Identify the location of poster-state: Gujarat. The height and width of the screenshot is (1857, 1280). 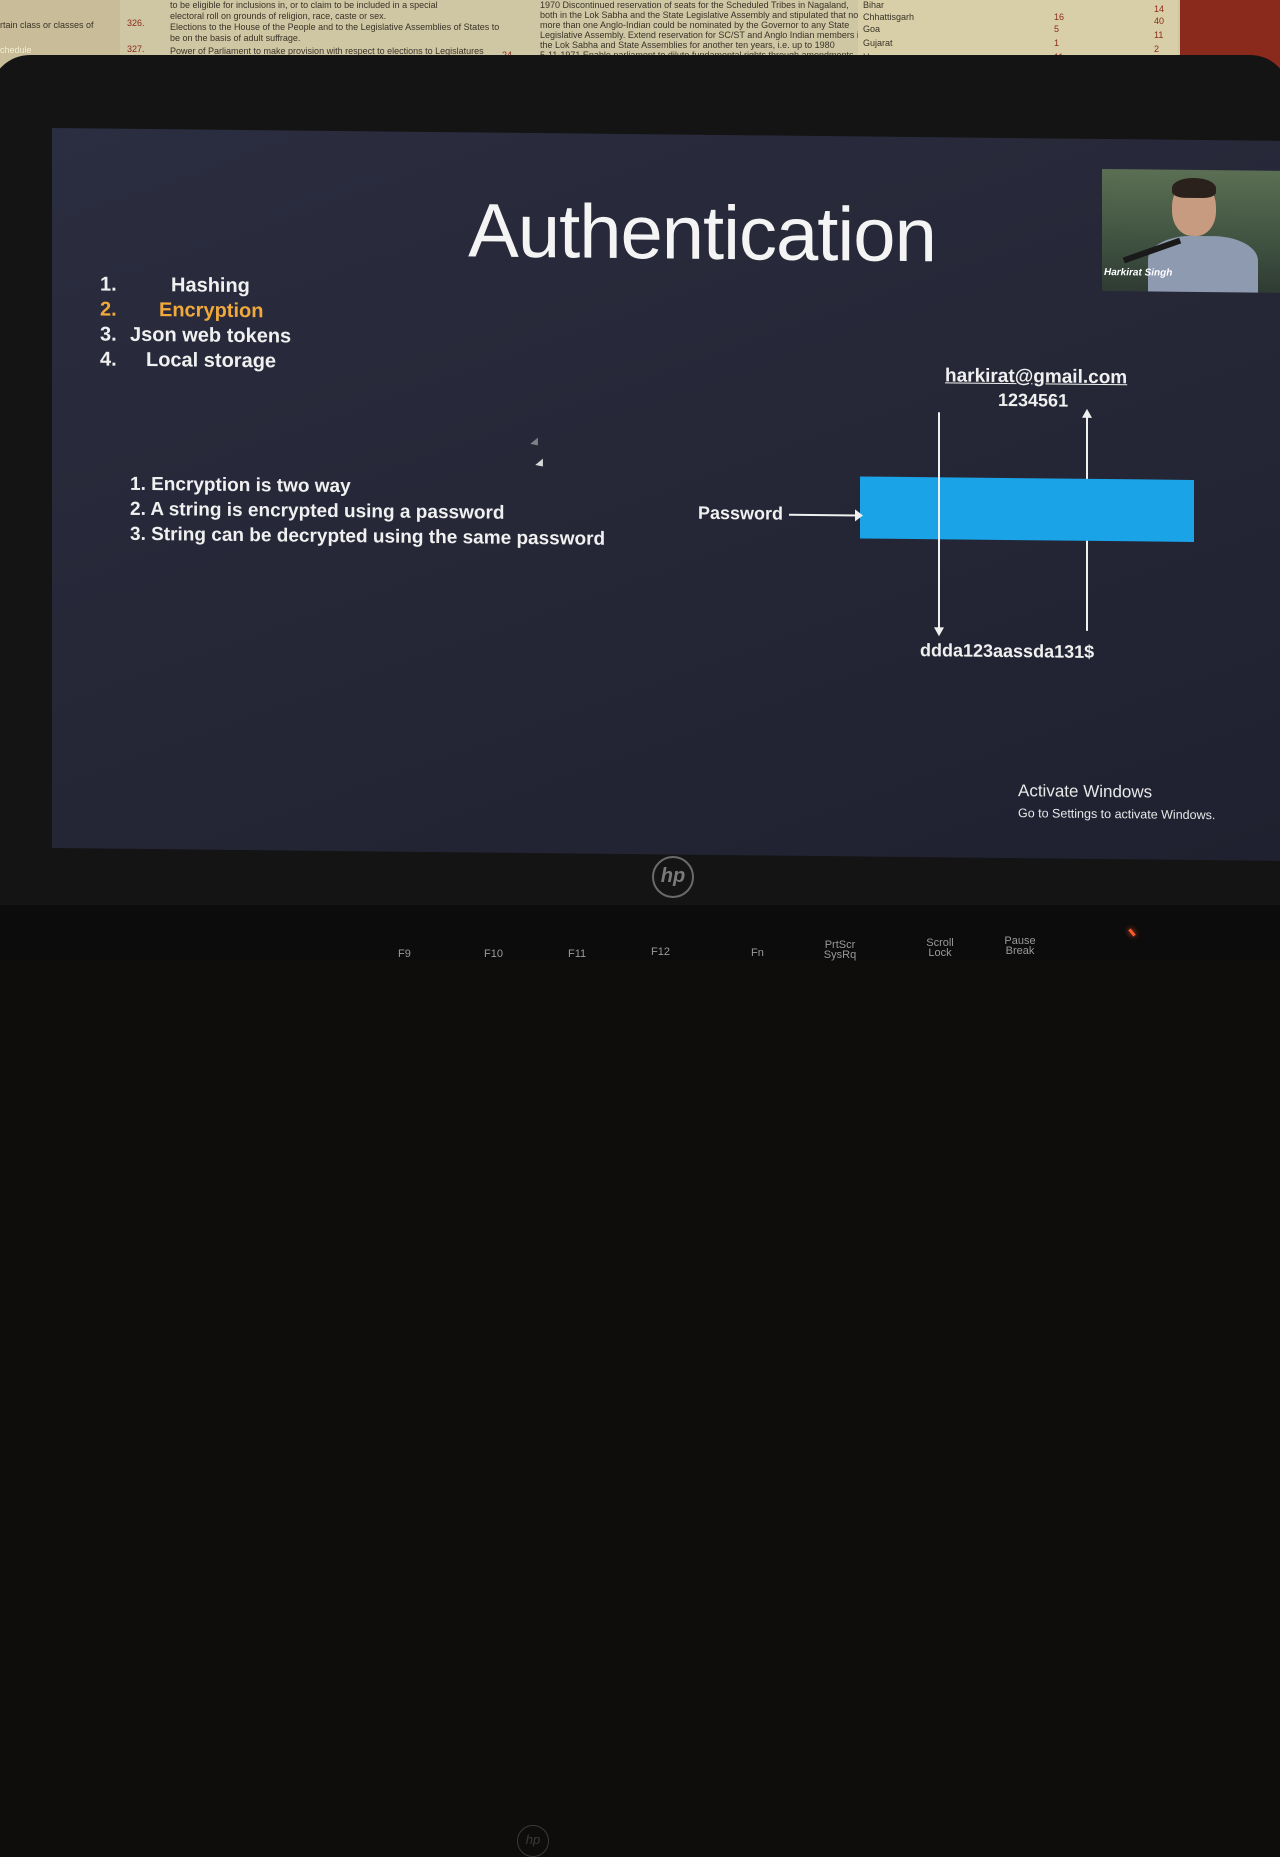
(878, 43).